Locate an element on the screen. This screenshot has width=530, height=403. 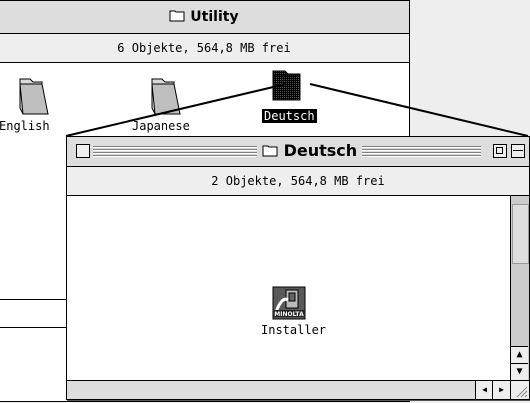
close-box is located at coordinates (83, 151).